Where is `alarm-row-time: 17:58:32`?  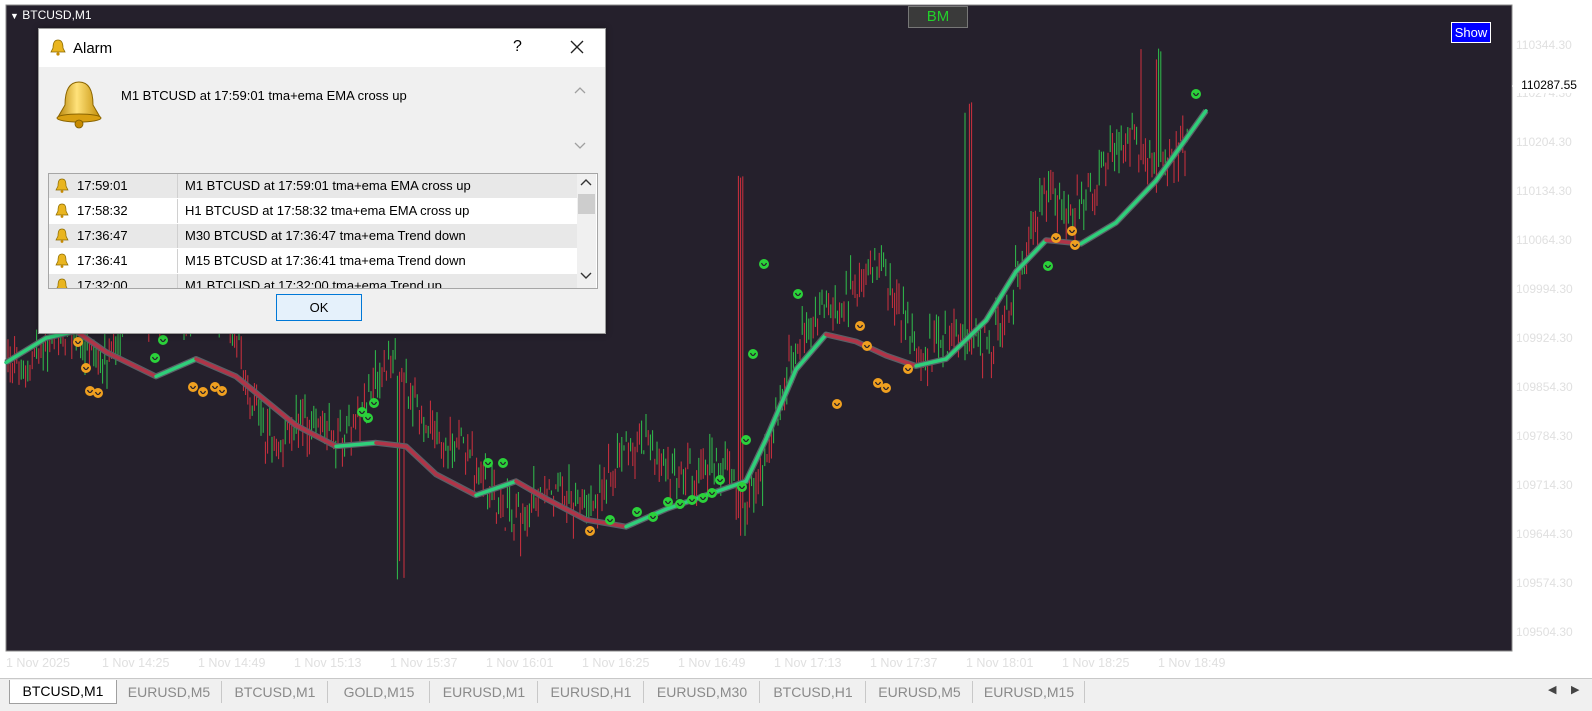
alarm-row-time: 17:58:32 is located at coordinates (102, 210).